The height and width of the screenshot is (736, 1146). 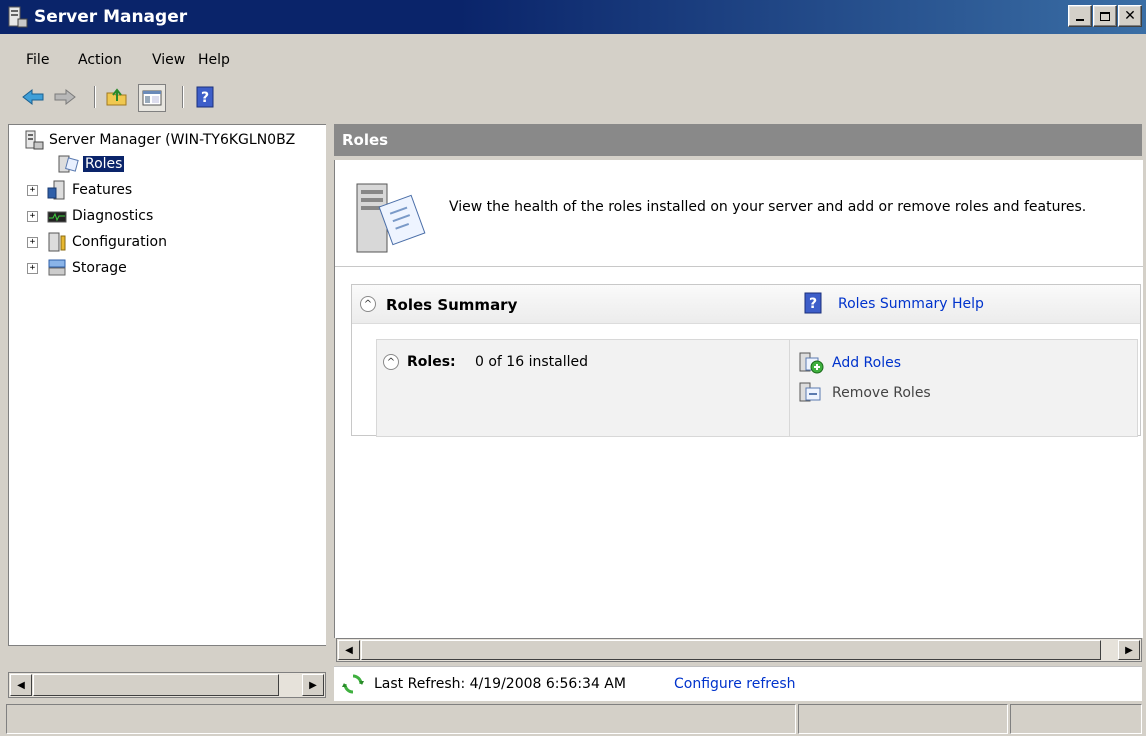 What do you see at coordinates (867, 363) in the screenshot?
I see `add-roles-link: Add Roles` at bounding box center [867, 363].